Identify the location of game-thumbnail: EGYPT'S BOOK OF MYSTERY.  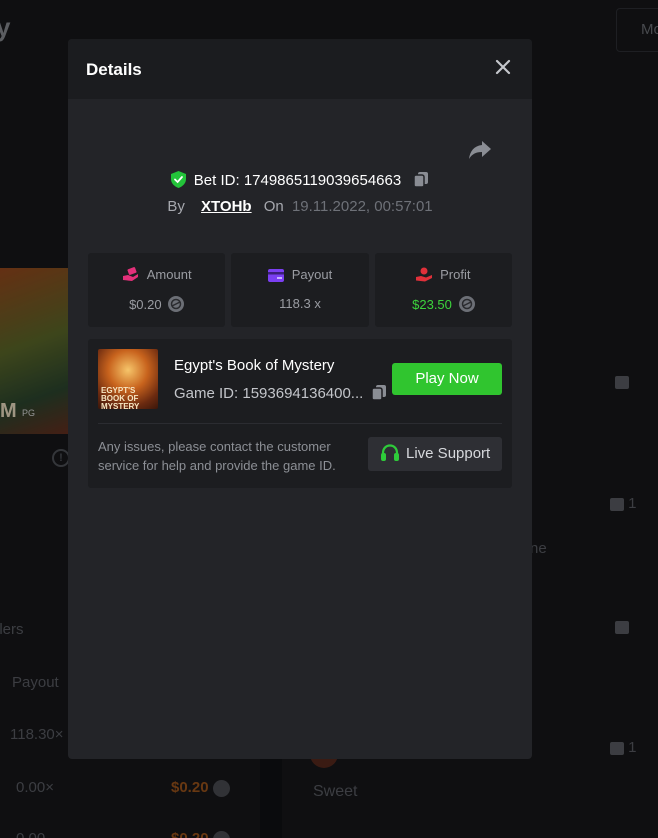
(128, 379).